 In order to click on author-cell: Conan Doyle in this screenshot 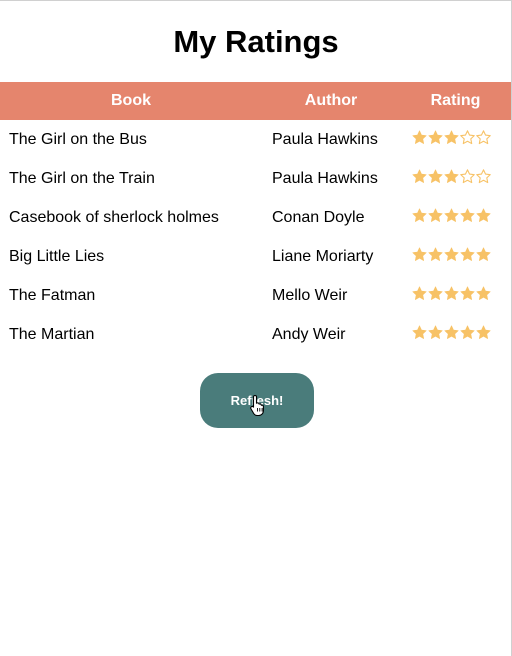, I will do `click(318, 217)`.